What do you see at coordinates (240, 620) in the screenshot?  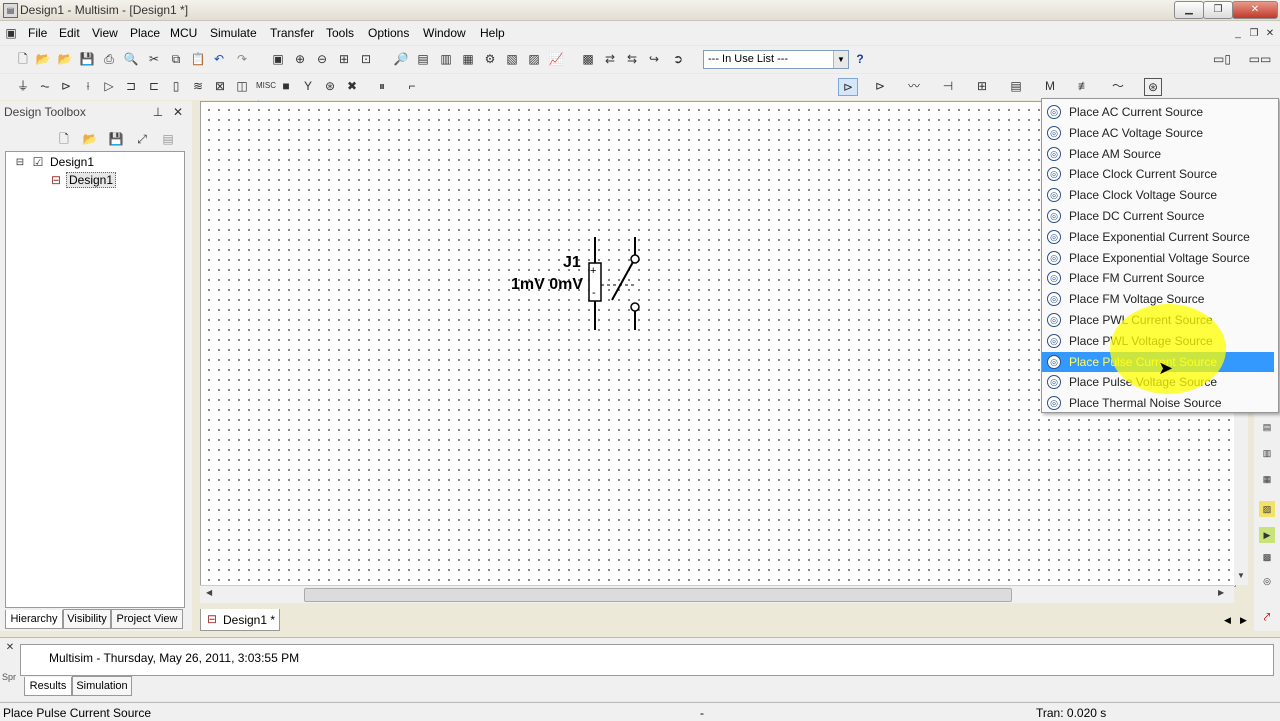 I see `document-tab: ⊟ Design1 *` at bounding box center [240, 620].